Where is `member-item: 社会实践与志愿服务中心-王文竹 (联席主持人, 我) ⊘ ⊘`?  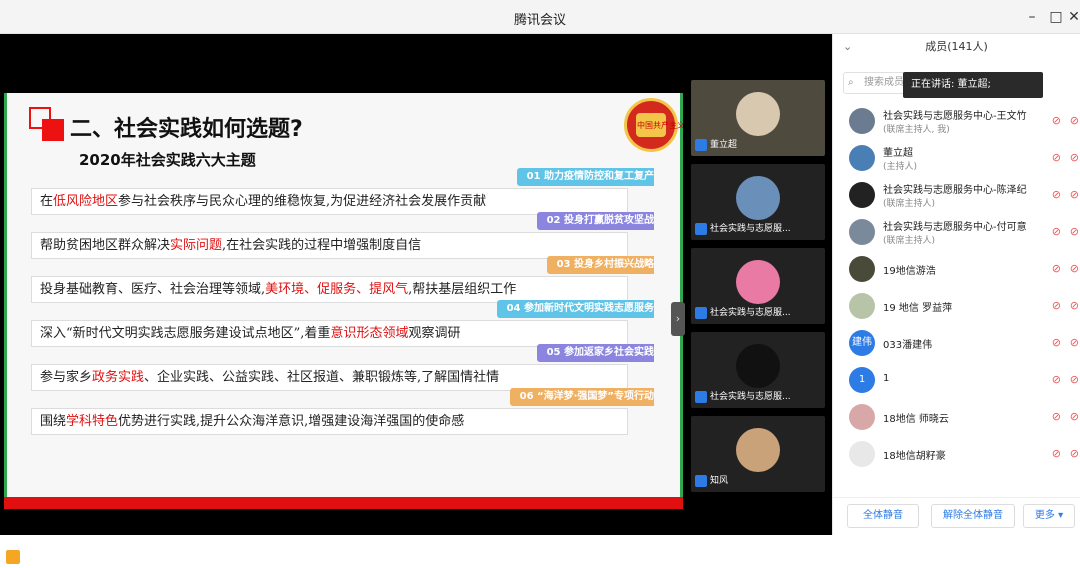 member-item: 社会实践与志愿服务中心-王文竹 (联席主持人, 我) ⊘ ⊘ is located at coordinates (956, 120).